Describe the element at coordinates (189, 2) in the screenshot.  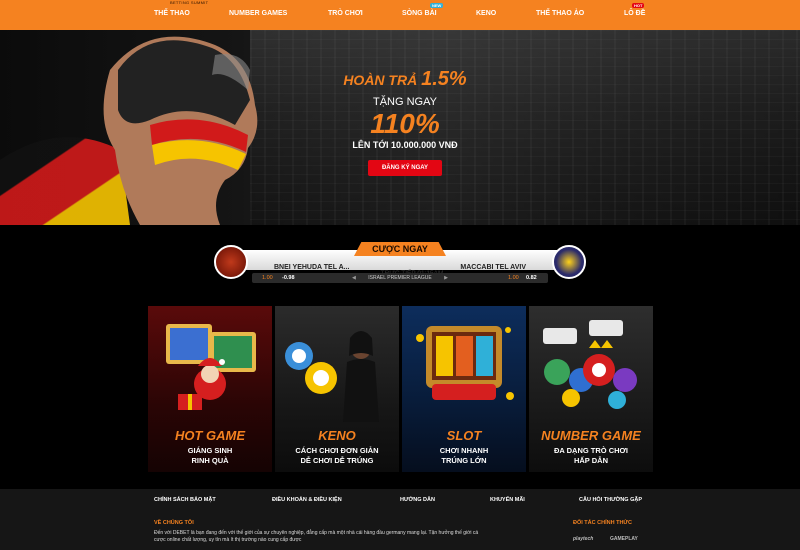
I see `logo-tagline: BETTING SUMMIT` at that location.